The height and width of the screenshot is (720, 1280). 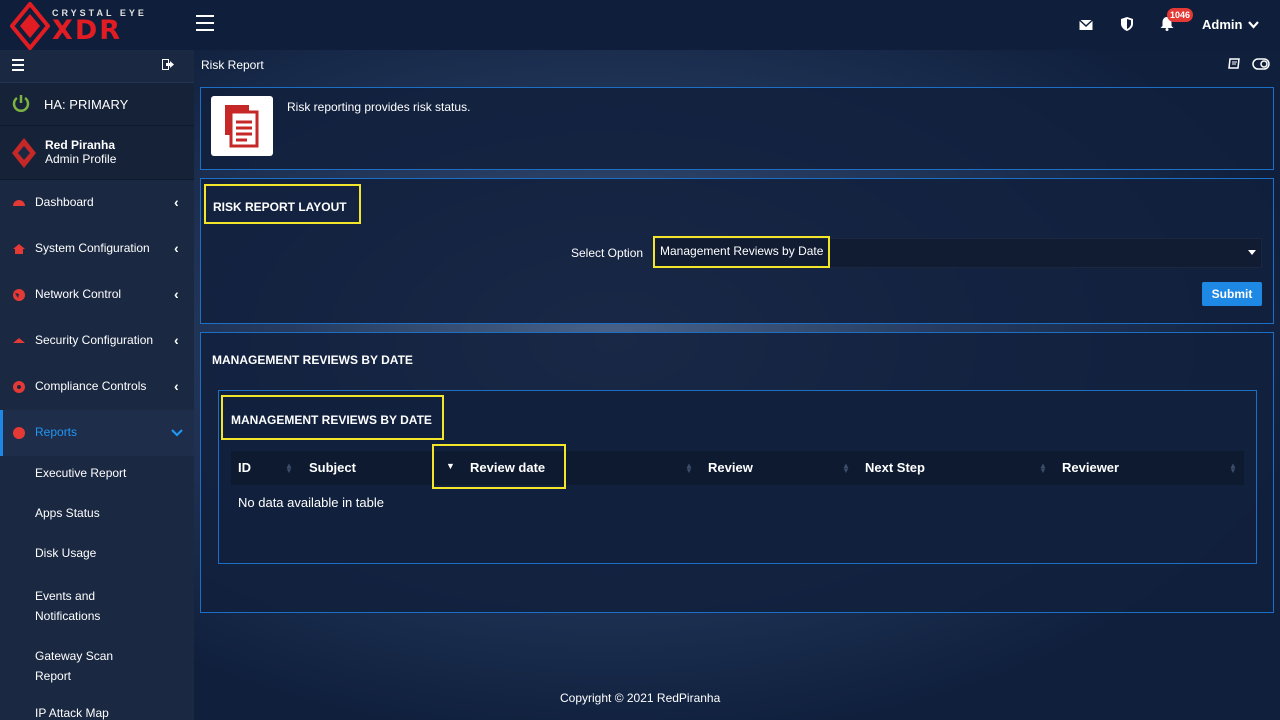 I want to click on logout-icon, so click(x=168, y=64).